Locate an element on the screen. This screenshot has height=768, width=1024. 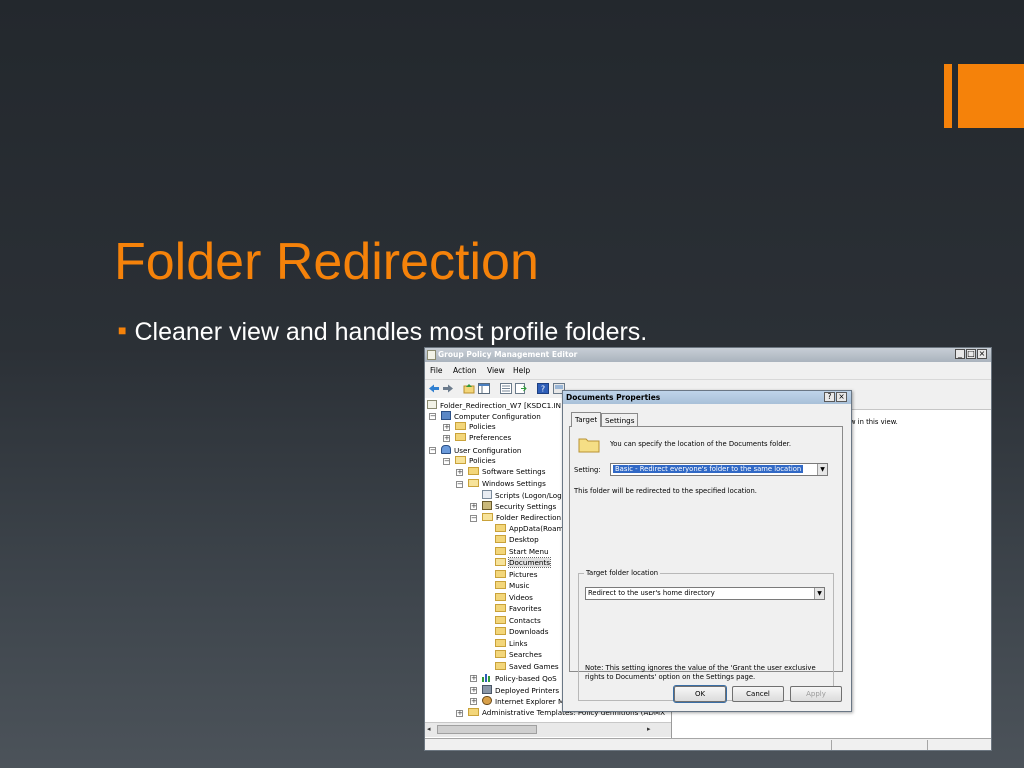
minimize-button: _ is located at coordinates (960, 354).